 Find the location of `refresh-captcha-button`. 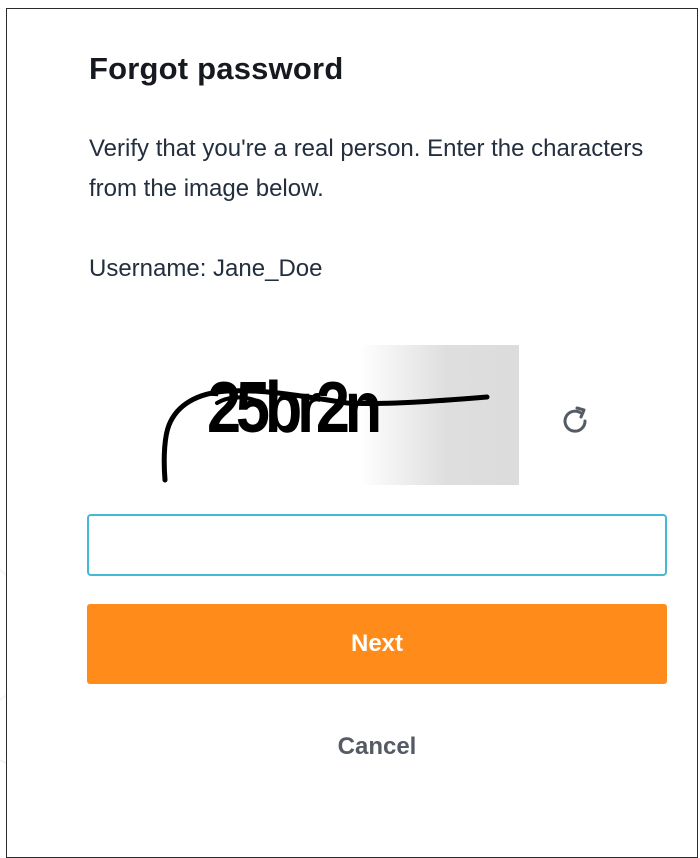

refresh-captcha-button is located at coordinates (575, 421).